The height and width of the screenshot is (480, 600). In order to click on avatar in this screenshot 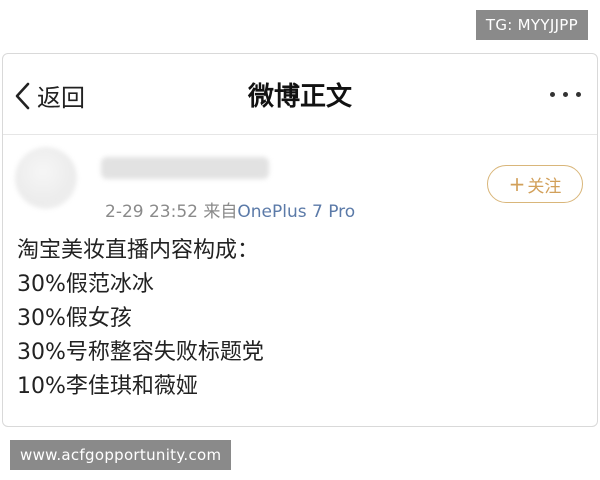, I will do `click(46, 178)`.